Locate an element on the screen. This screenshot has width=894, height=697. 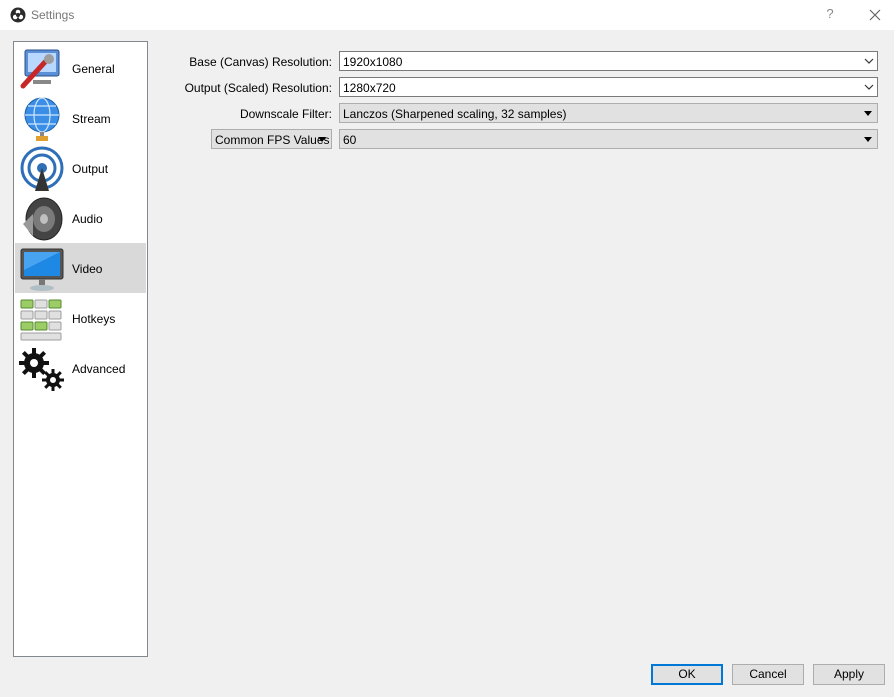
sidebar-item-general: General is located at coordinates (80, 68).